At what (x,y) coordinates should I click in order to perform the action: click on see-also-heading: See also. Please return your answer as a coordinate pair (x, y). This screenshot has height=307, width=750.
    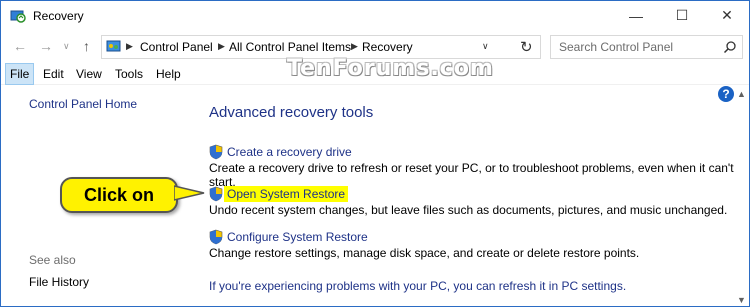
    Looking at the image, I should click on (52, 260).